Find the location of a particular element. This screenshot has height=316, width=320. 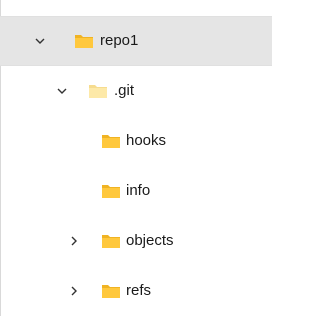

tree-item-info: info is located at coordinates (136, 191).